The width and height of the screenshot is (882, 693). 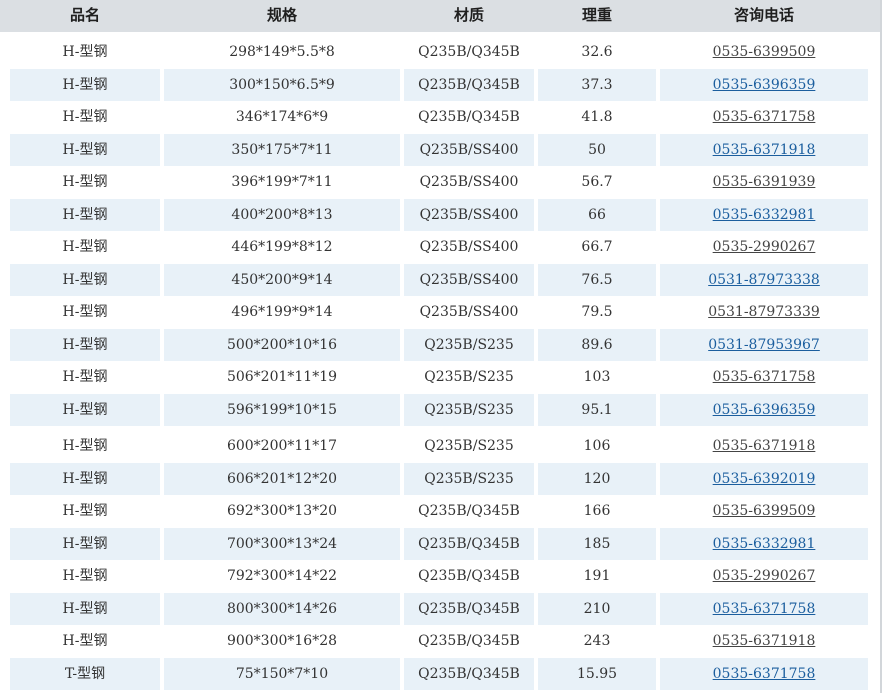 I want to click on phone-link: 0535-6391939, so click(x=764, y=182).